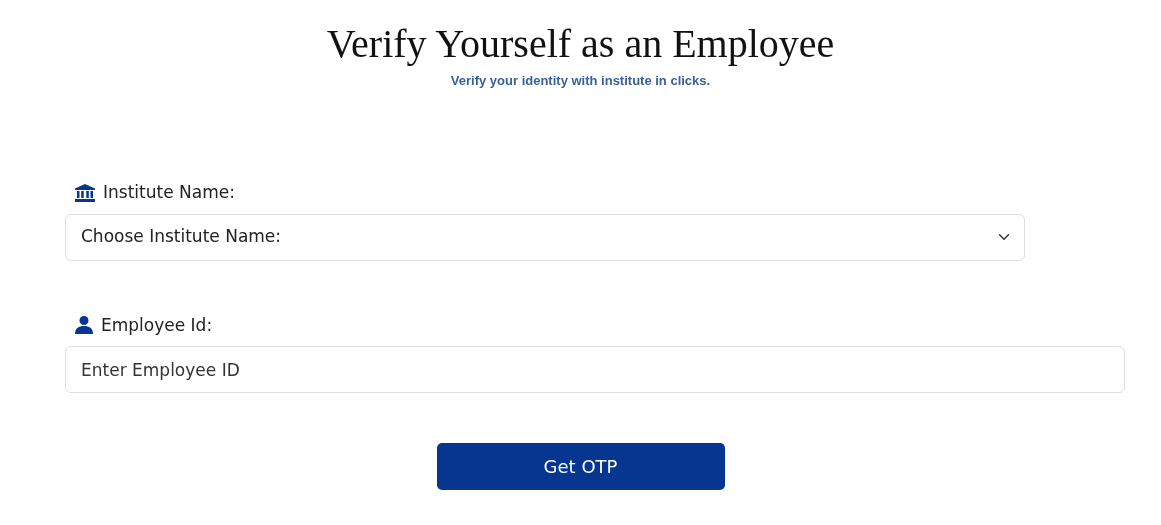 The height and width of the screenshot is (525, 1161). What do you see at coordinates (84, 325) in the screenshot?
I see `user-icon` at bounding box center [84, 325].